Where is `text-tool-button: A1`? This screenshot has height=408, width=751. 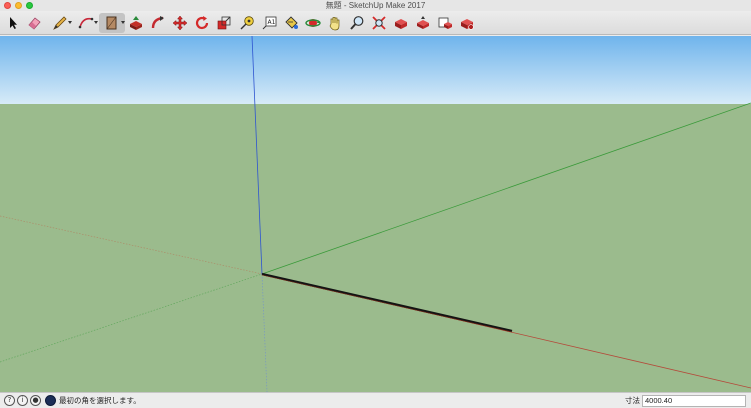
text-tool-button: A1 is located at coordinates (269, 23).